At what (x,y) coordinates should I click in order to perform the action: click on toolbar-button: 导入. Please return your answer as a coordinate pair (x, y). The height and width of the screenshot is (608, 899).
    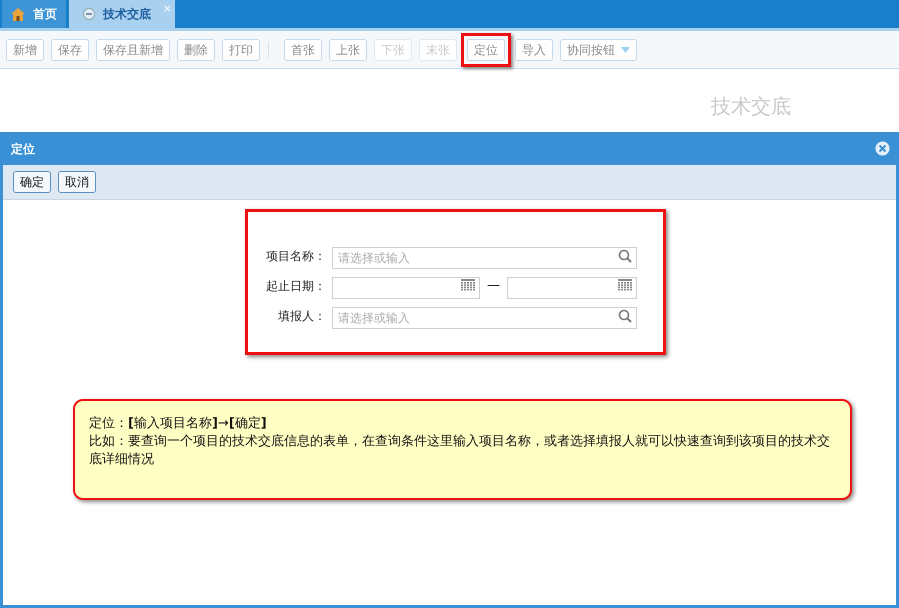
    Looking at the image, I should click on (534, 49).